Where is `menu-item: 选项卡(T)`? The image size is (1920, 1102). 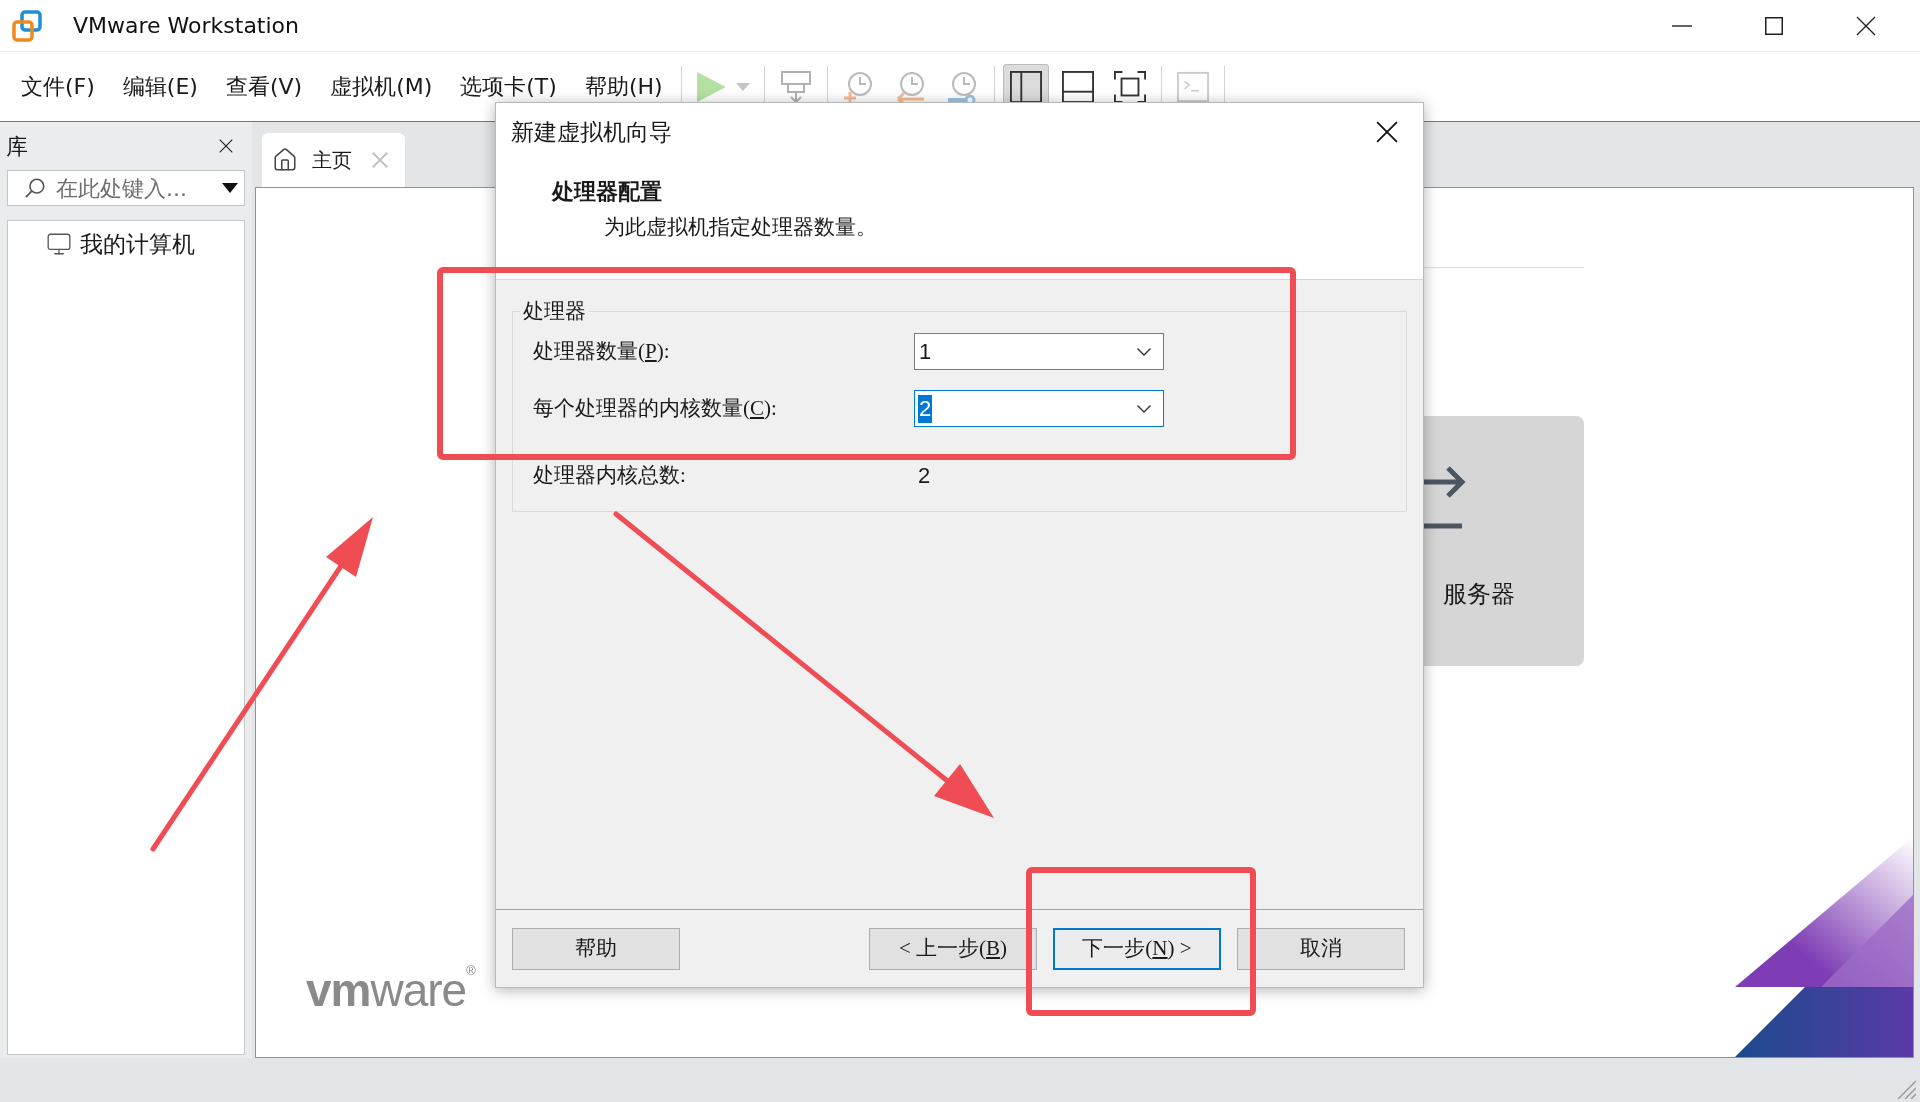 menu-item: 选项卡(T) is located at coordinates (508, 86).